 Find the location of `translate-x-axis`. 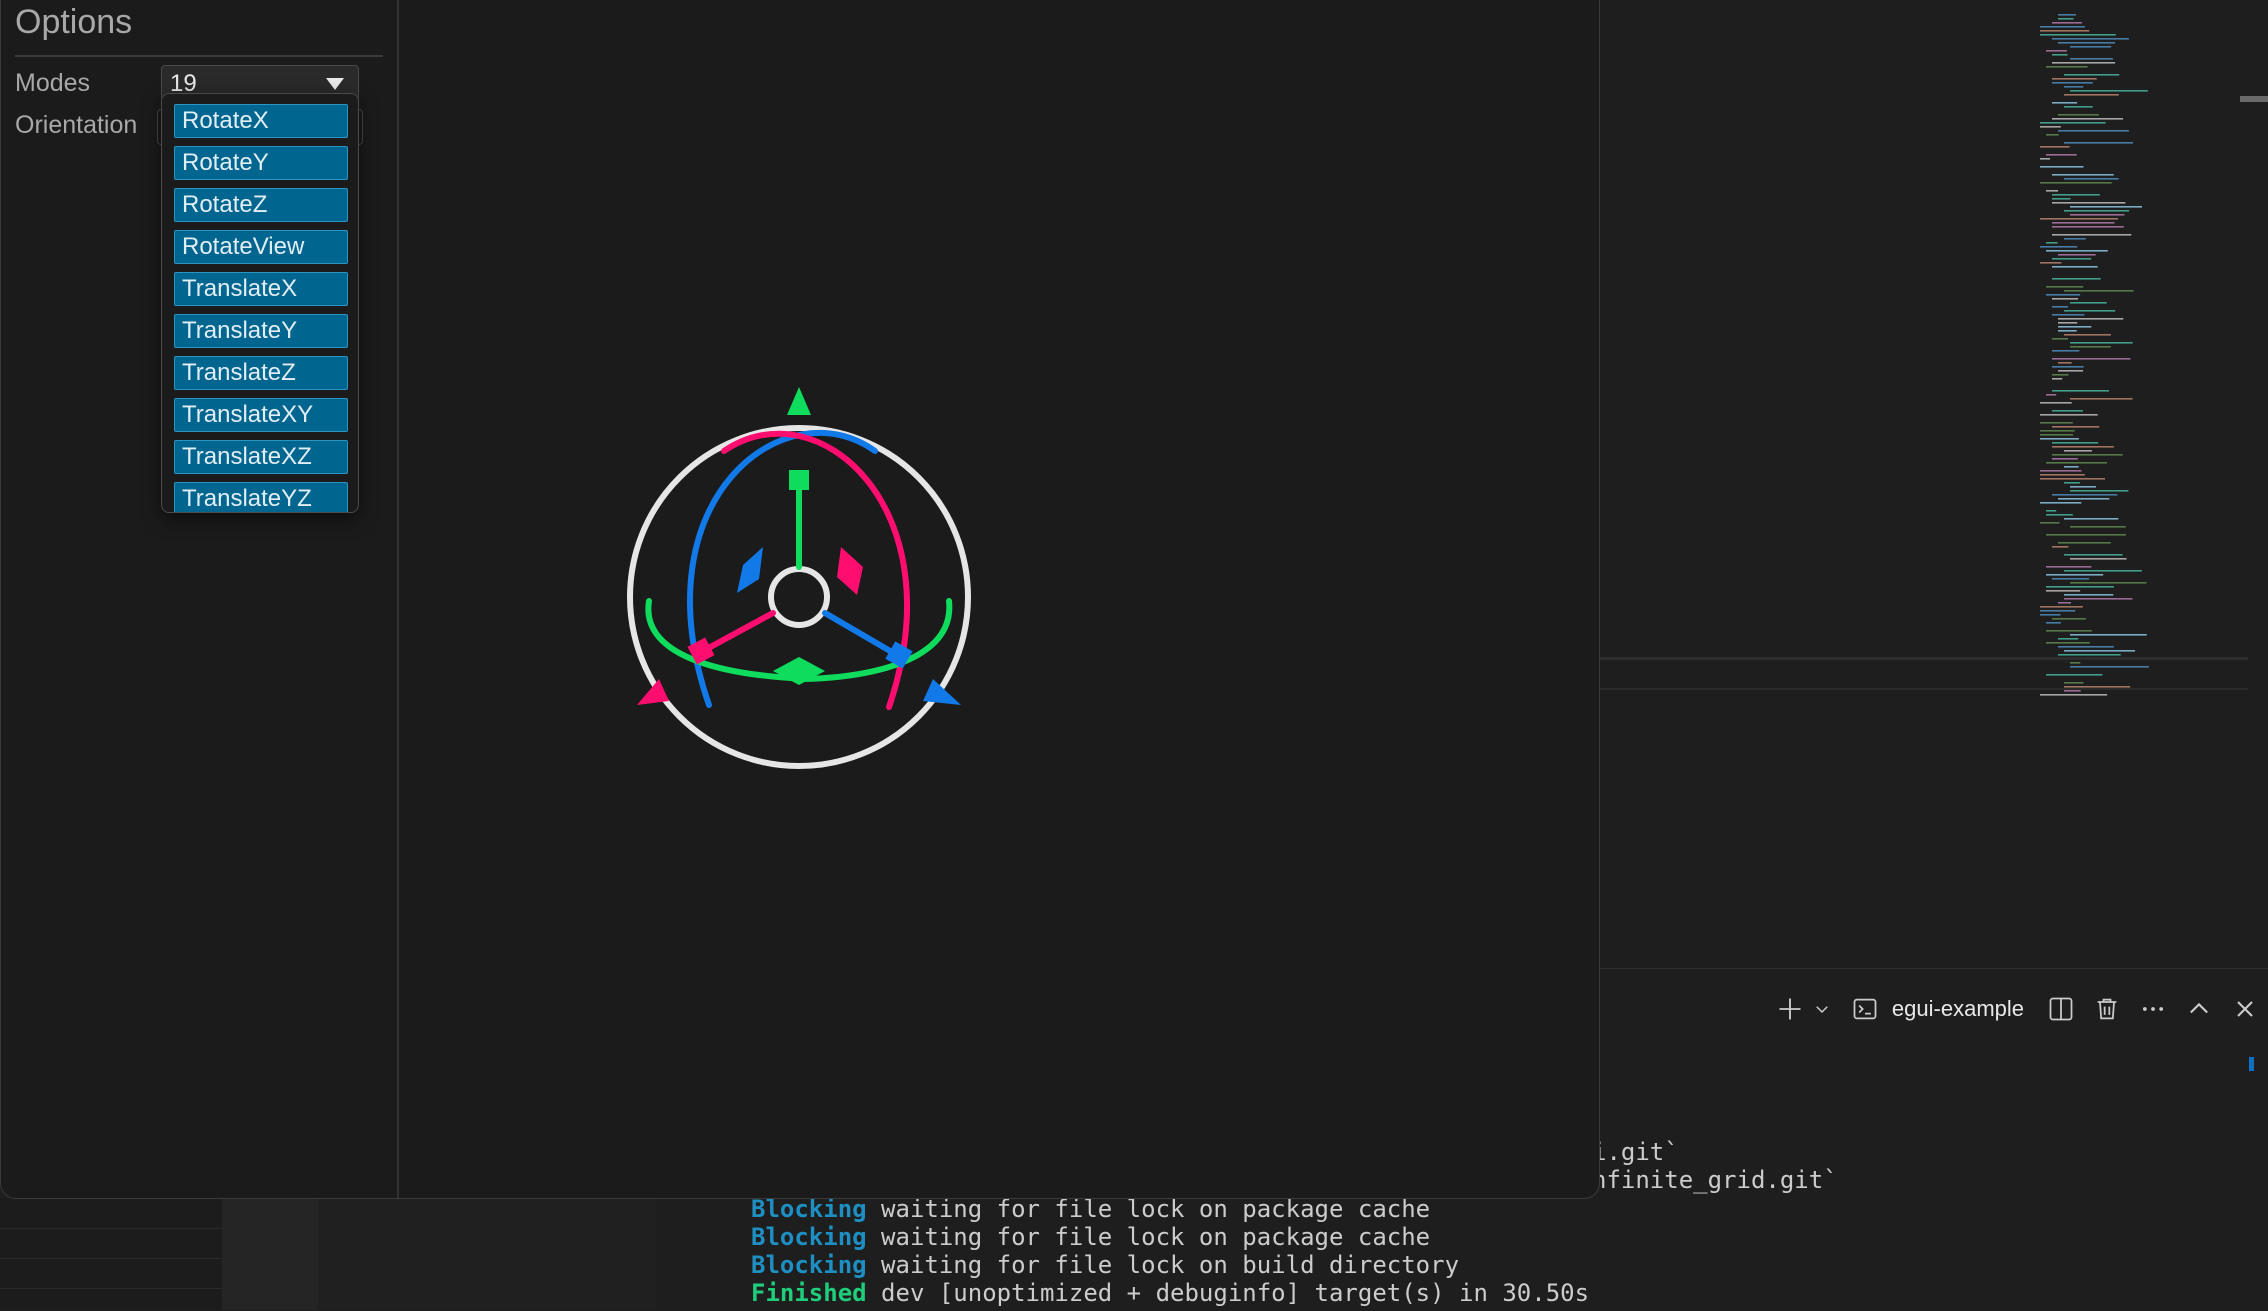

translate-x-axis is located at coordinates (738, 632).